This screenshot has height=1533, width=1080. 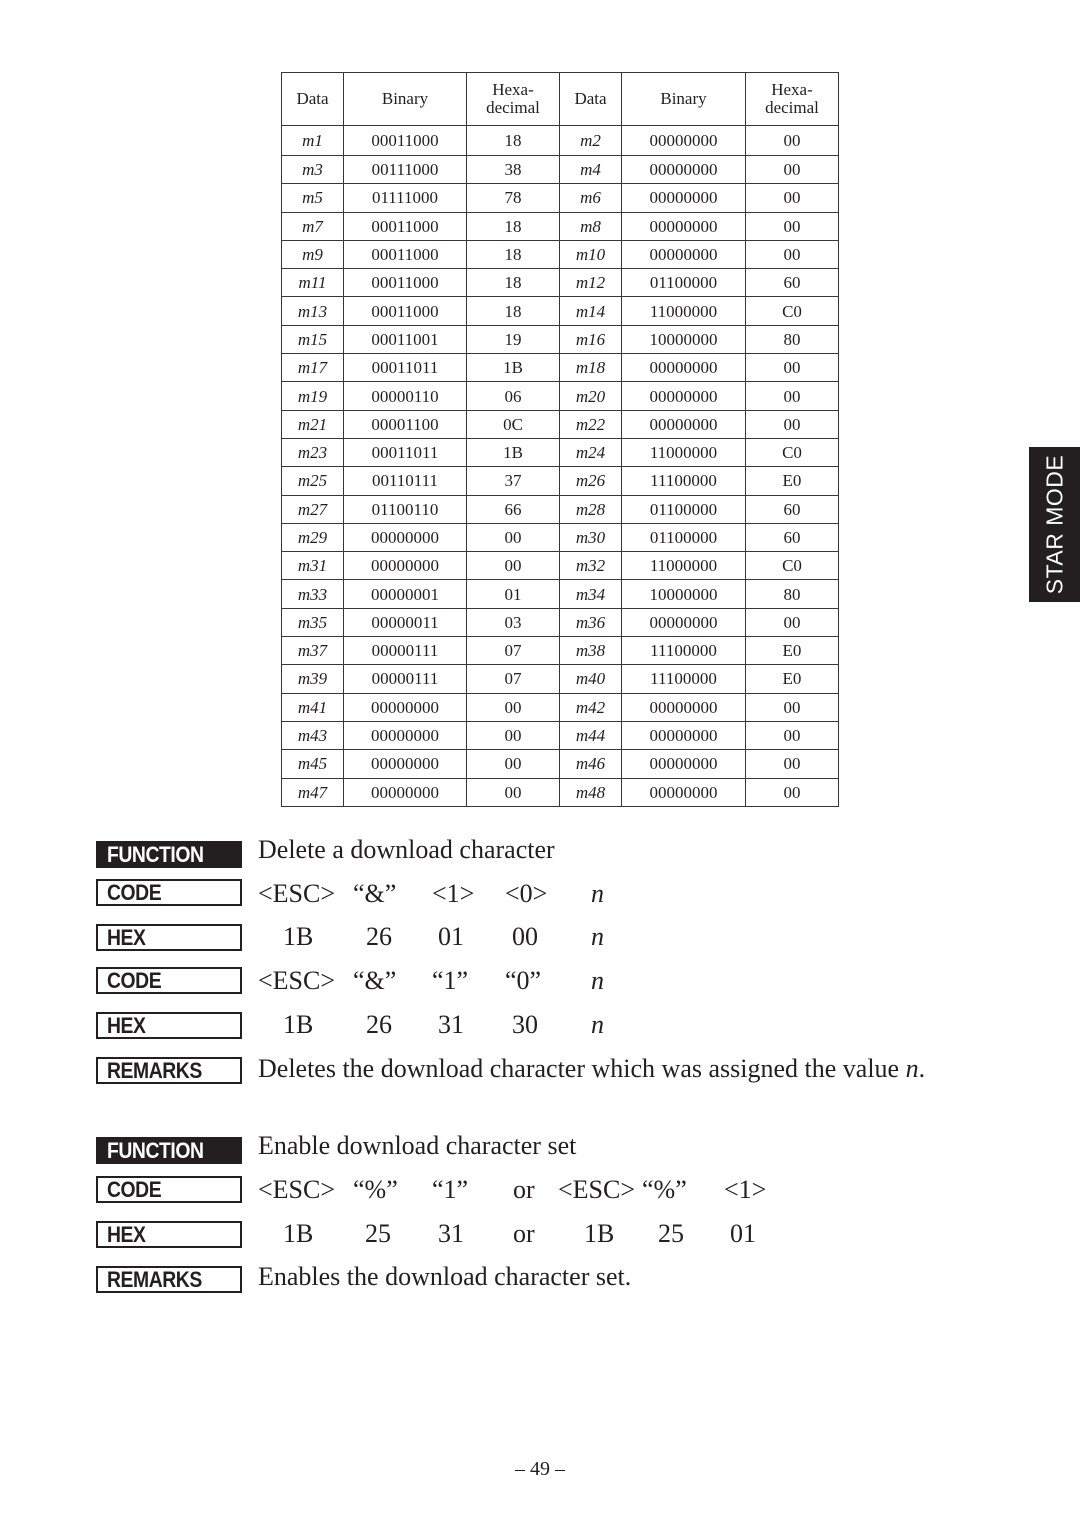 What do you see at coordinates (560, 396) in the screenshot?
I see `table-row: m19 00000110 06 m20 00000000 00` at bounding box center [560, 396].